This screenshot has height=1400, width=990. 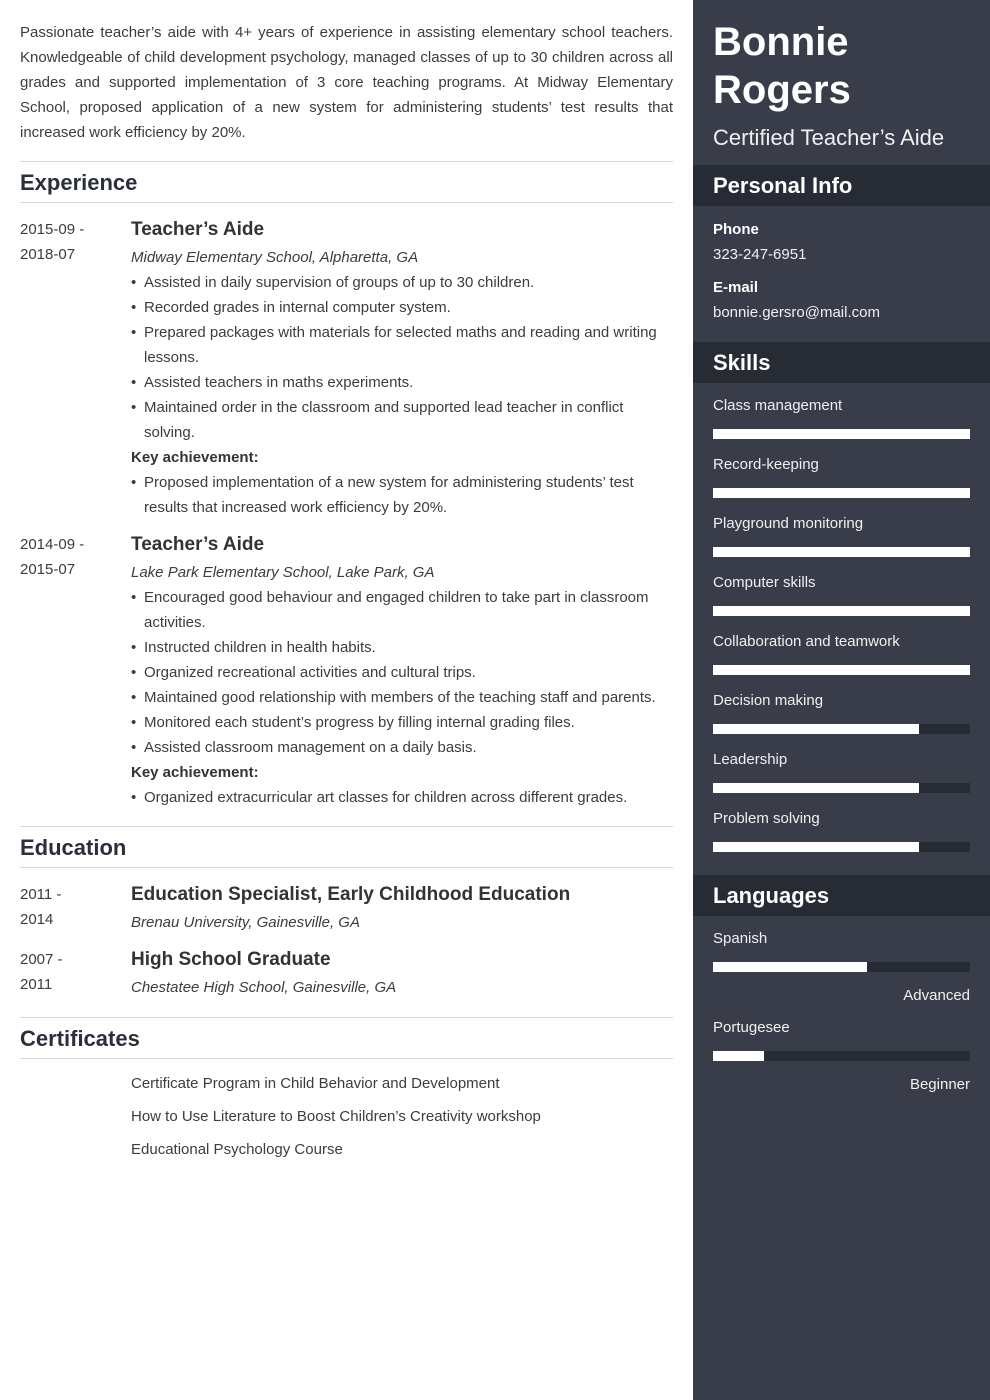 I want to click on date-end: 2018-07, so click(x=48, y=254).